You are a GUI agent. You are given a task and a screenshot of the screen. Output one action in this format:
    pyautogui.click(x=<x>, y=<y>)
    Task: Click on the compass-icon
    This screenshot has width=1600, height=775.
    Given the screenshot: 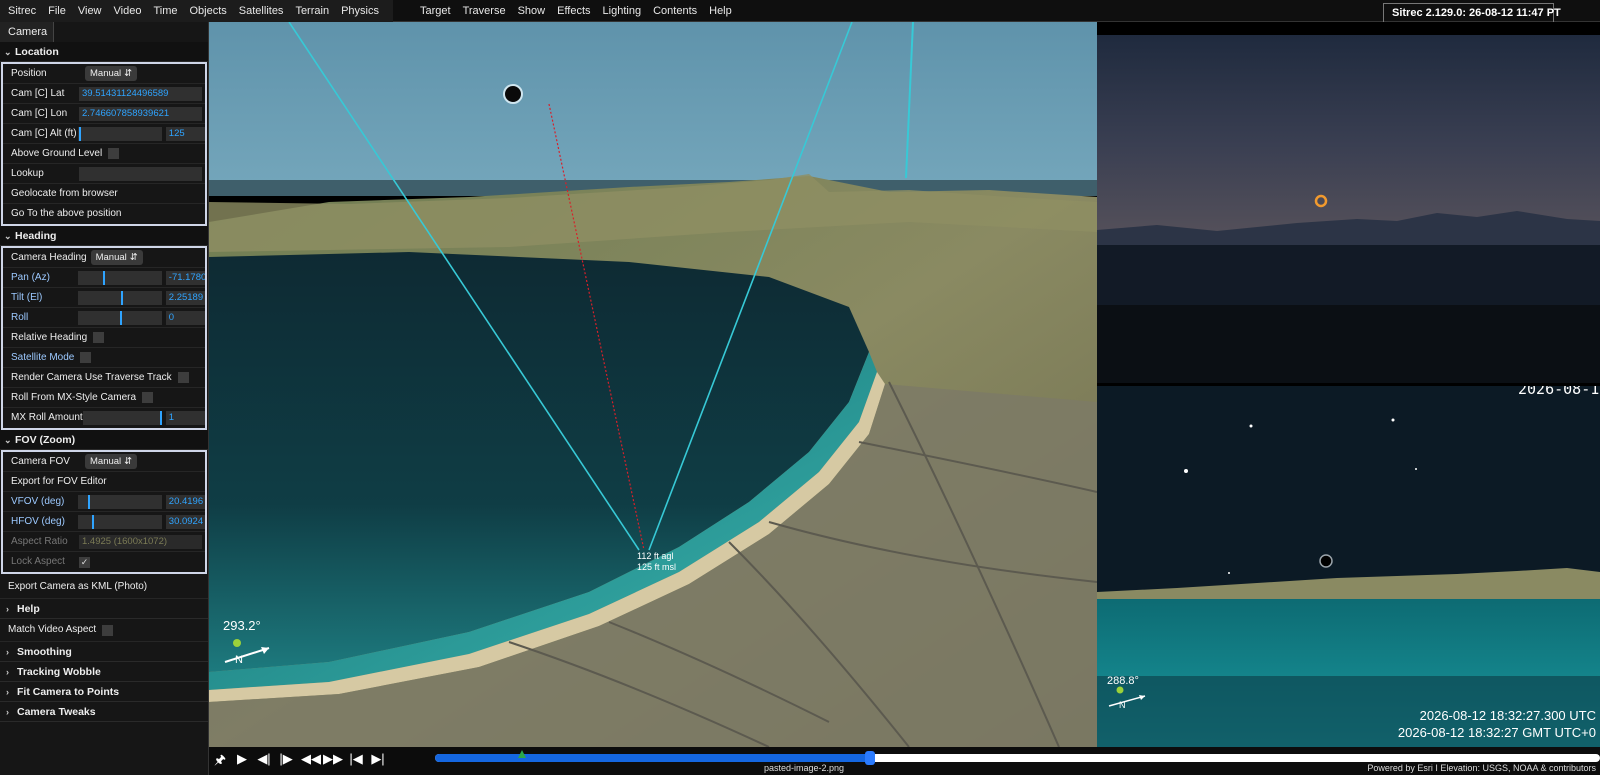 What is the action you would take?
    pyautogui.click(x=247, y=651)
    